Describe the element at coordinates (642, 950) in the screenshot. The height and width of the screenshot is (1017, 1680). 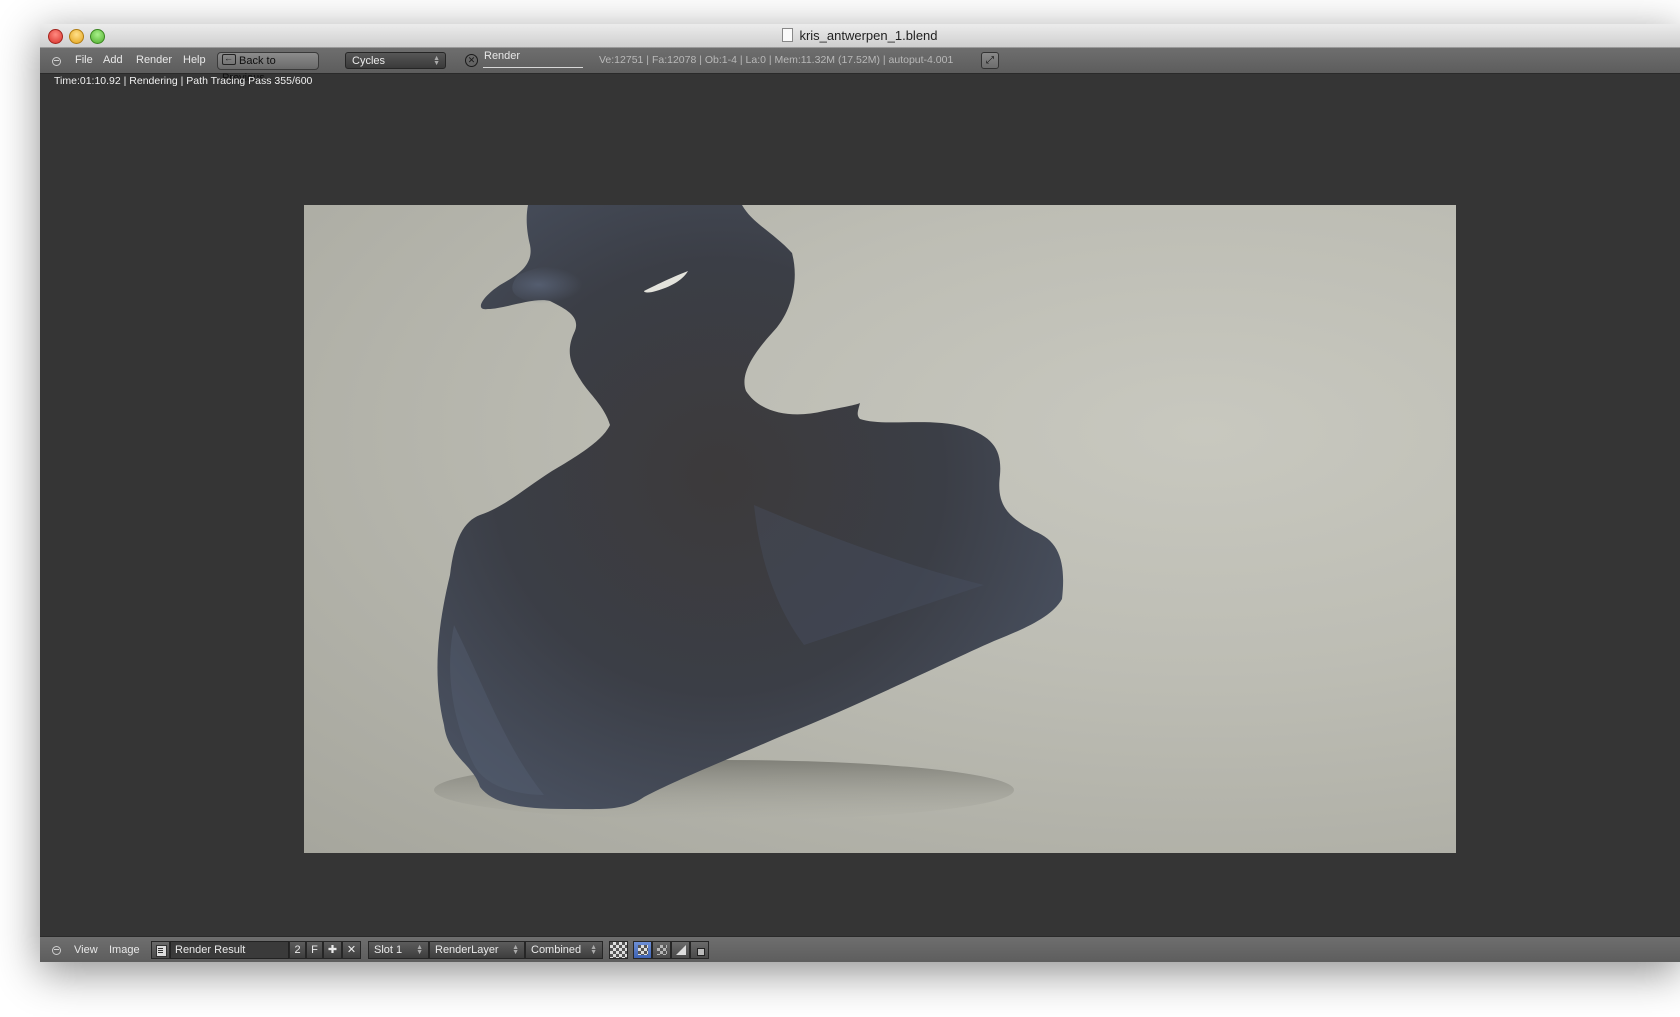
I see `checker-icon` at that location.